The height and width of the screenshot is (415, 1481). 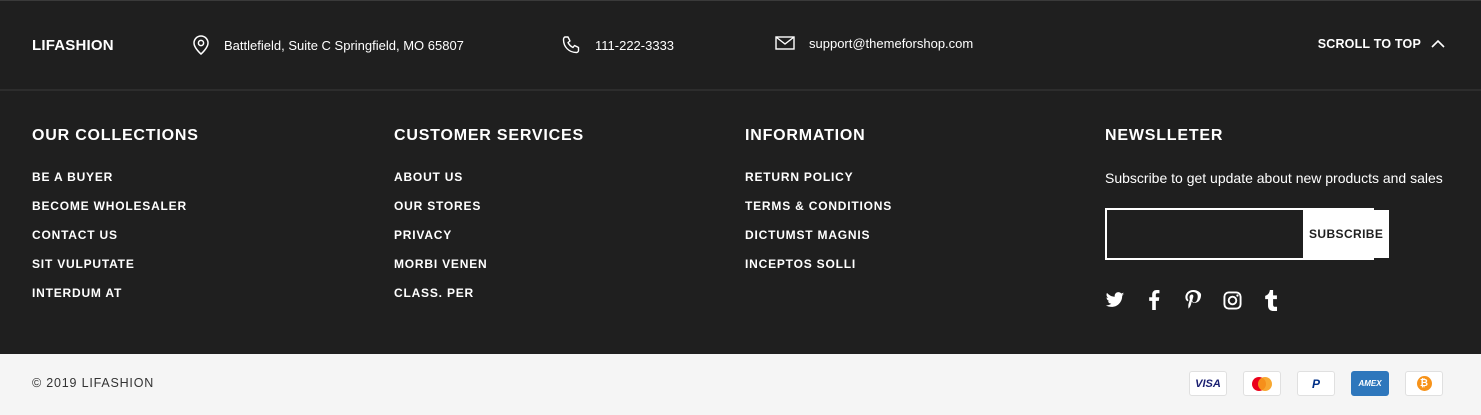 I want to click on top-divider, so click(x=740, y=90).